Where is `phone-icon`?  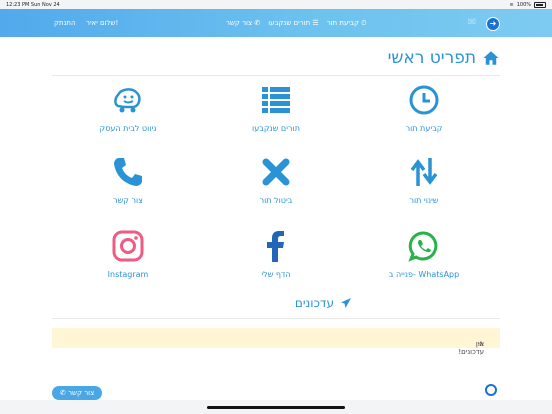 phone-icon is located at coordinates (128, 172).